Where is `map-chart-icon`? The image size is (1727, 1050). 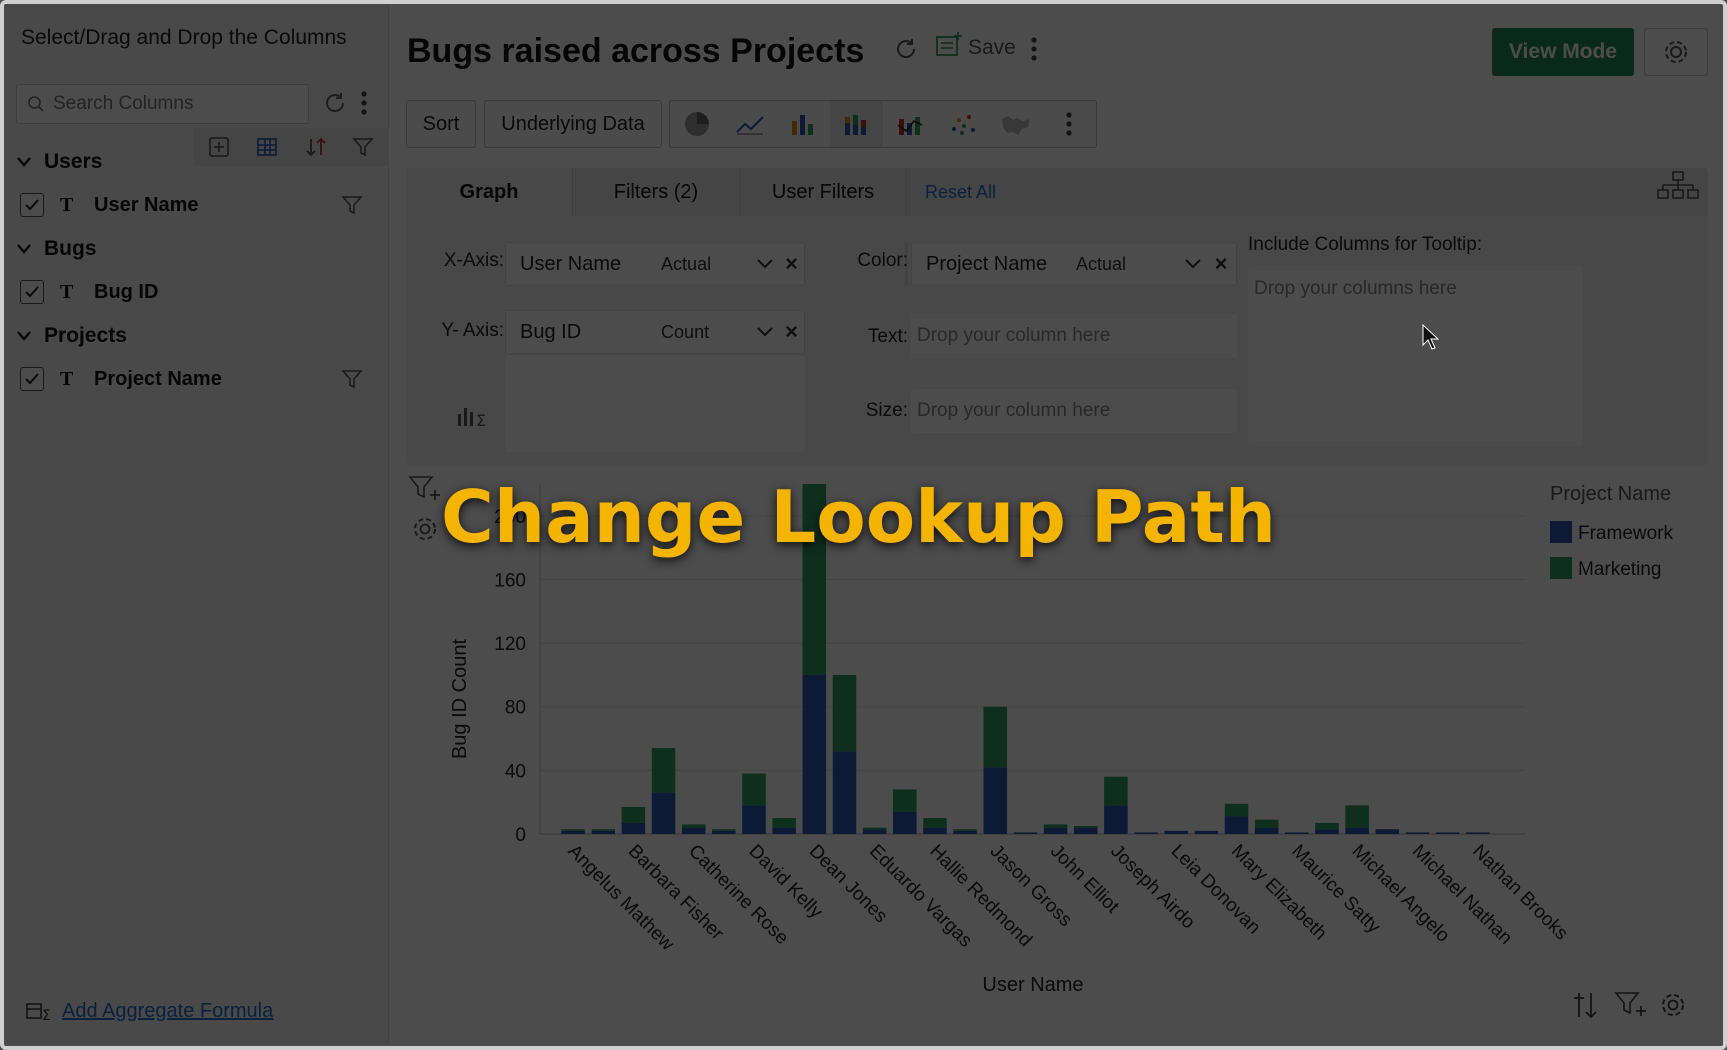
map-chart-icon is located at coordinates (1016, 124).